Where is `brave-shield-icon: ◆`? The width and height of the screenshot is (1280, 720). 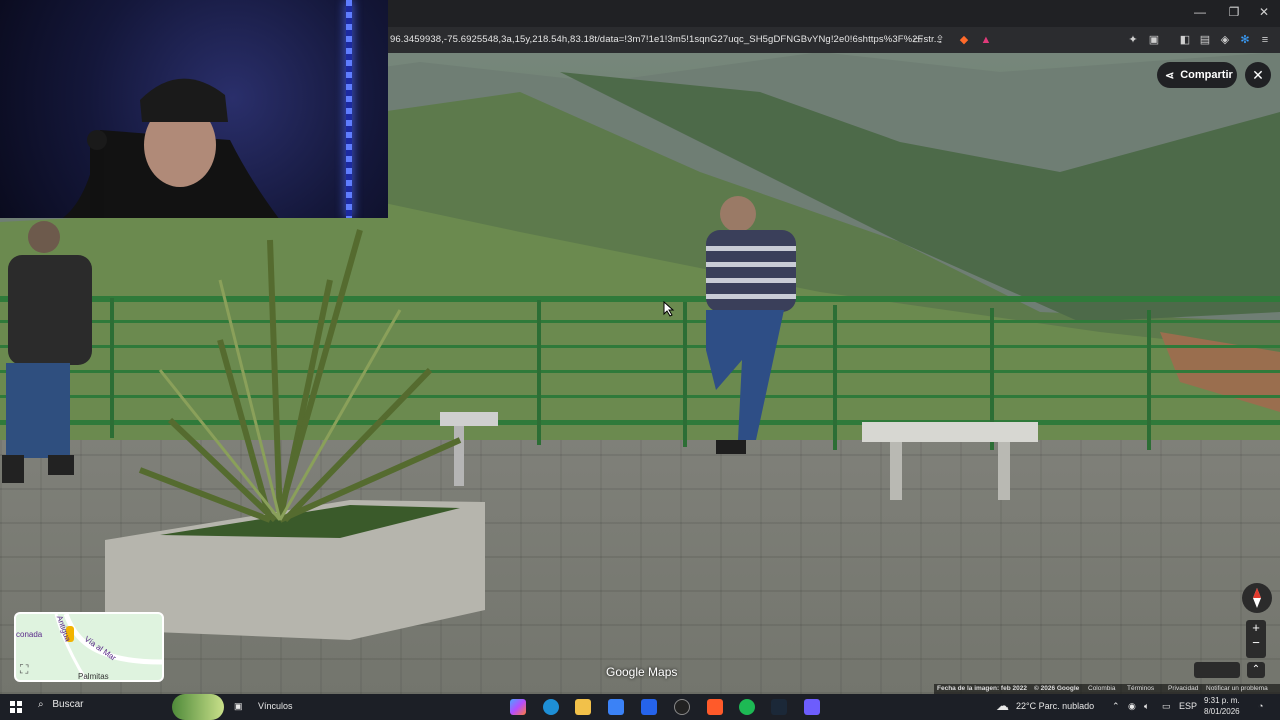 brave-shield-icon: ◆ is located at coordinates (964, 40).